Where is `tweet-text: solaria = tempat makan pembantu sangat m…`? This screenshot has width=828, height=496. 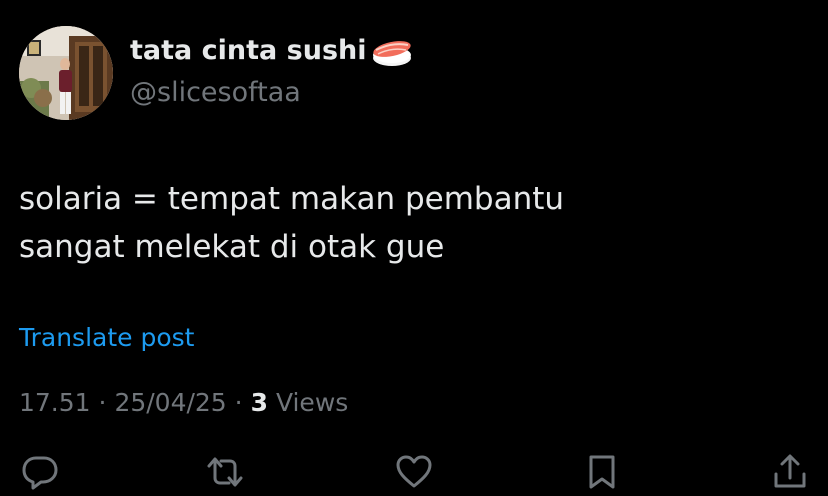
tweet-text: solaria = tempat makan pembantu sangat m… is located at coordinates (291, 223).